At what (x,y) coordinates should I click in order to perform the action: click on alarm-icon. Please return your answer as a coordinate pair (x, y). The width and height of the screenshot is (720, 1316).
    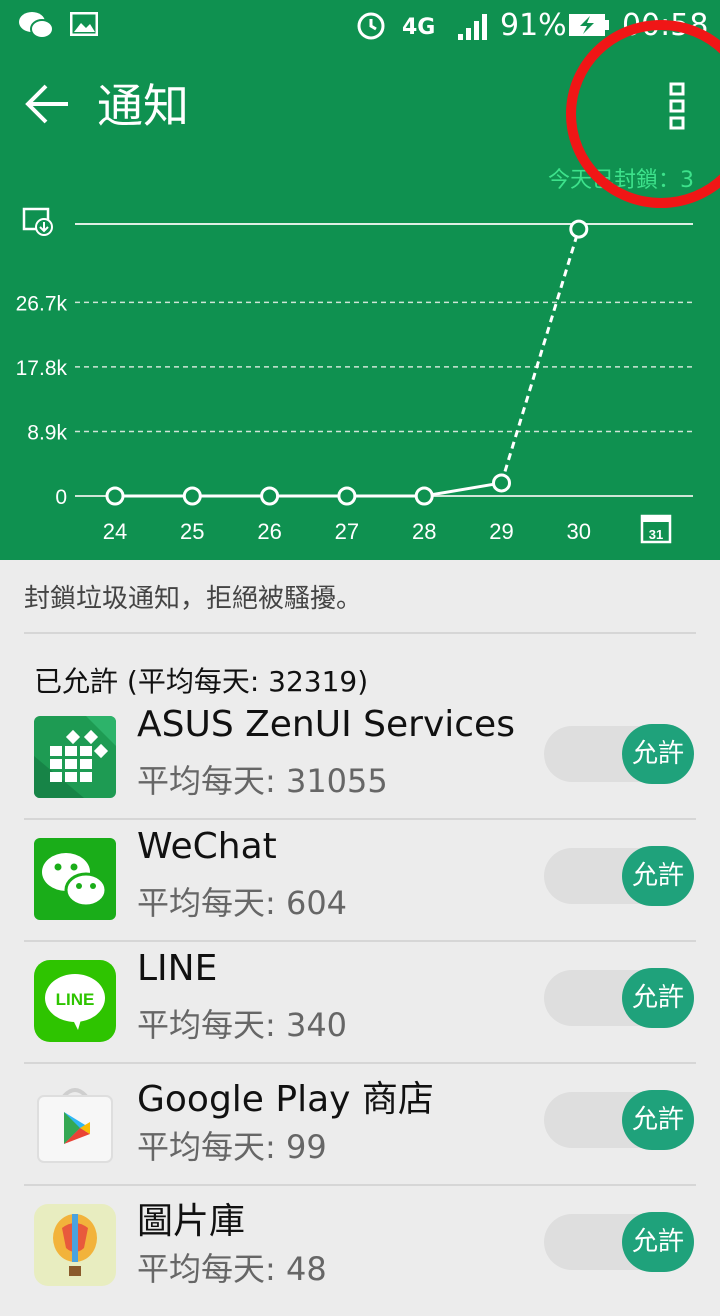
    Looking at the image, I should click on (371, 26).